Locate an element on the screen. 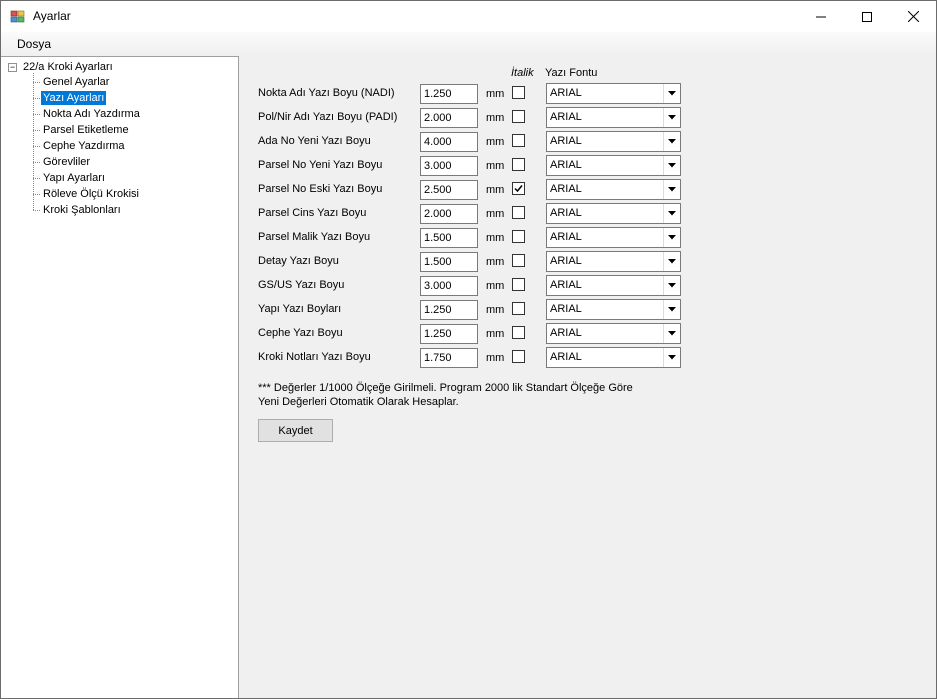 This screenshot has height=699, width=937. minimize-button is located at coordinates (821, 16).